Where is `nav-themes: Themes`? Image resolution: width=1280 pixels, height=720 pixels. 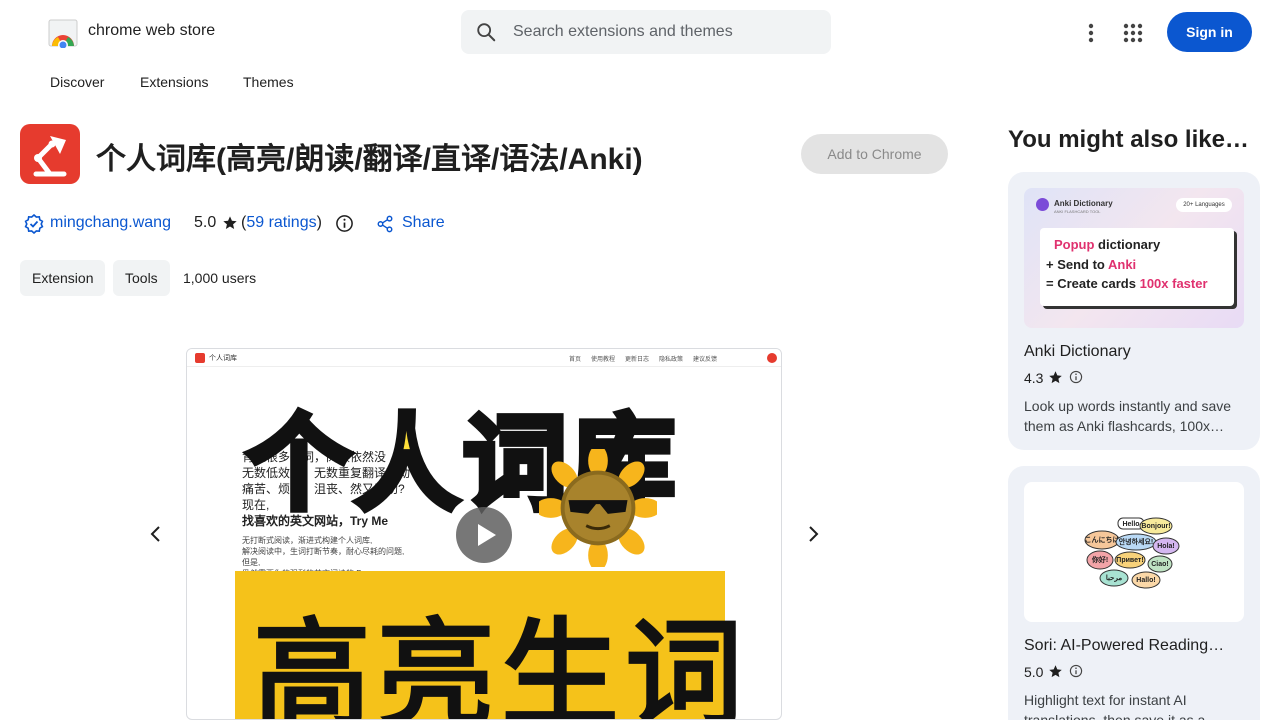 nav-themes: Themes is located at coordinates (268, 82).